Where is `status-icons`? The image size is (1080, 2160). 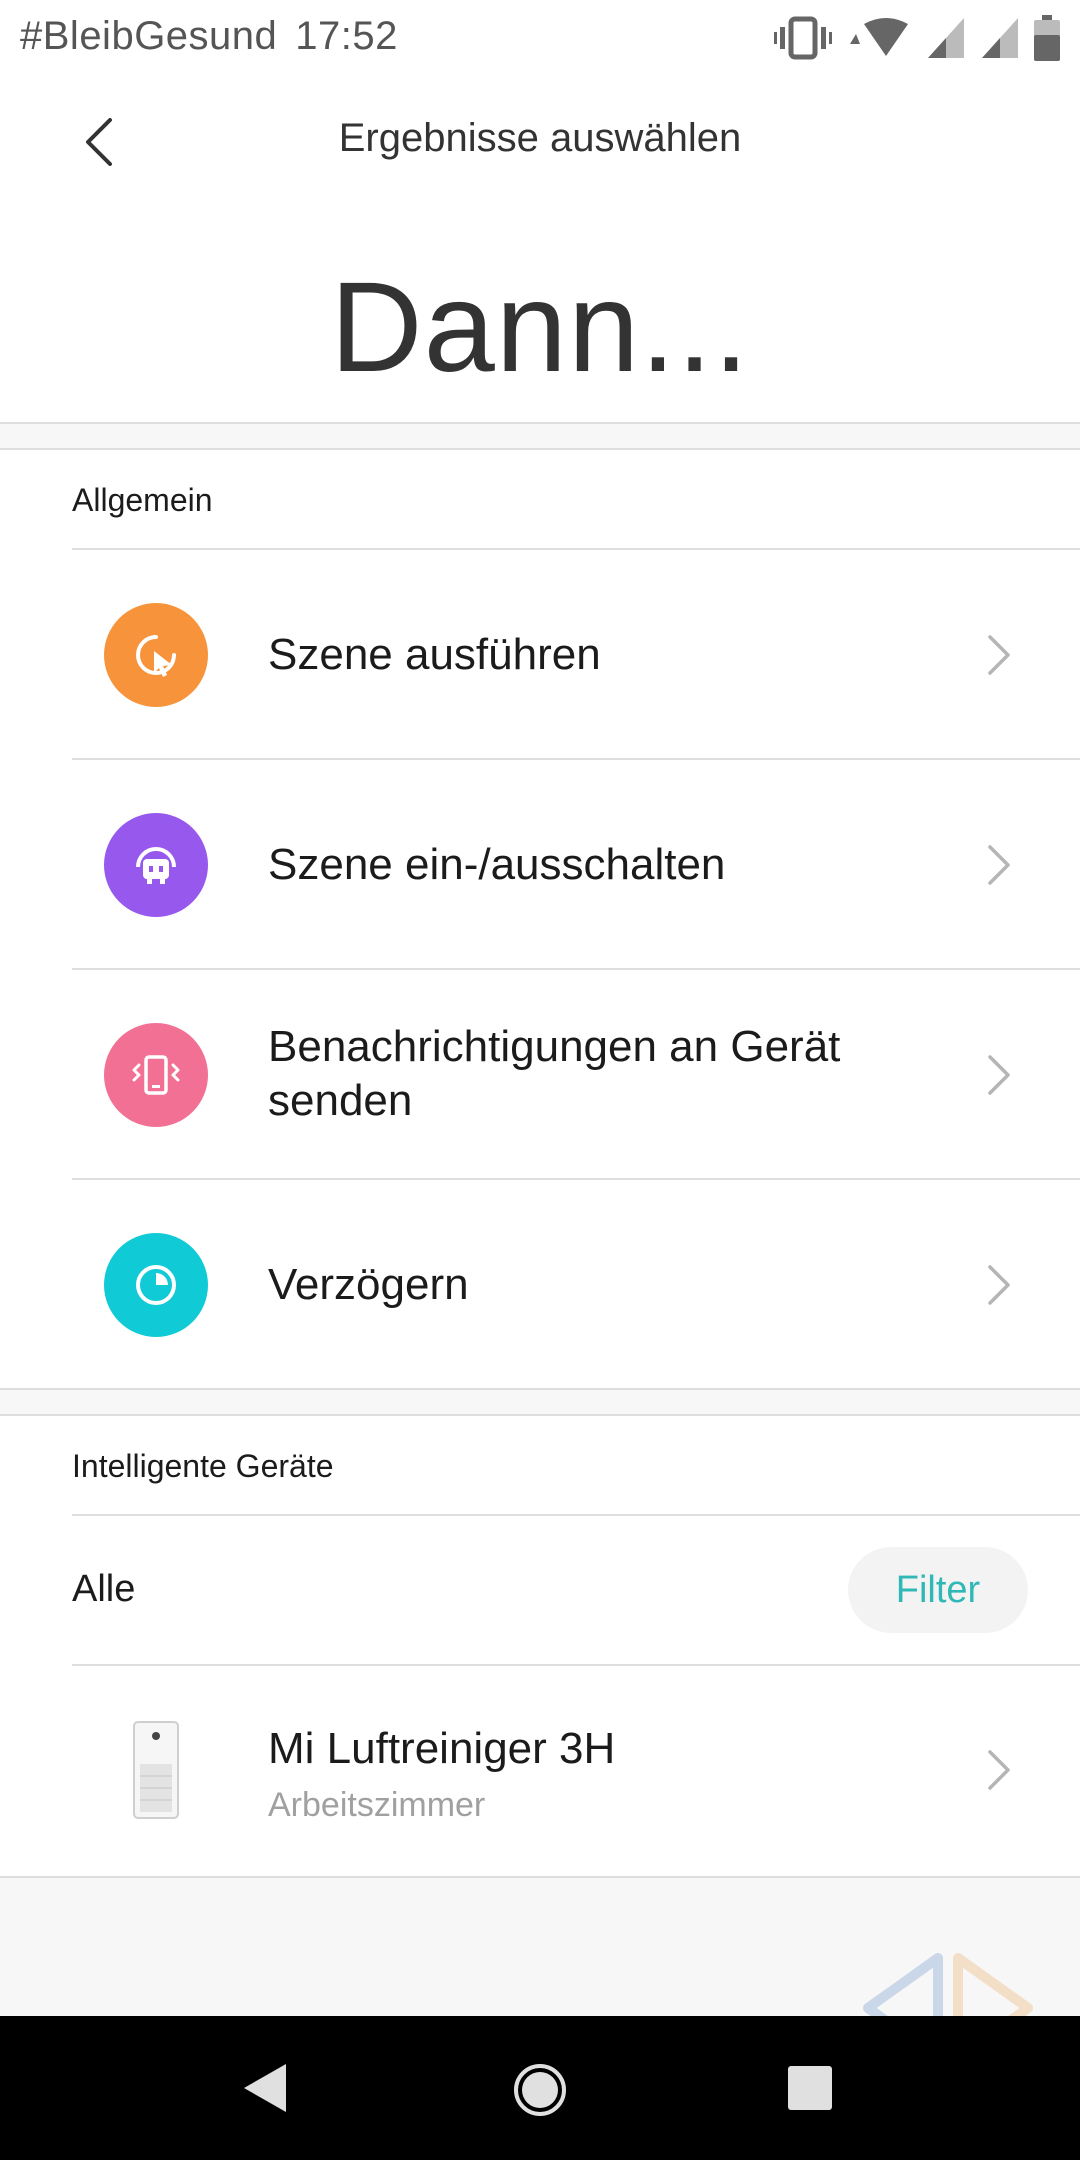
status-icons is located at coordinates (917, 38).